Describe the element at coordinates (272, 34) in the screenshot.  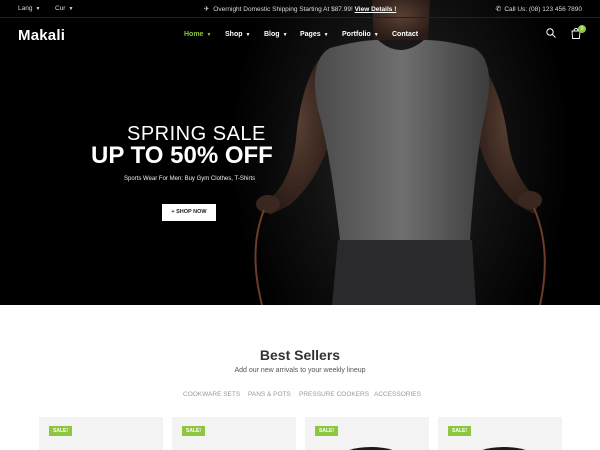
I see `nav-label: Blog` at that location.